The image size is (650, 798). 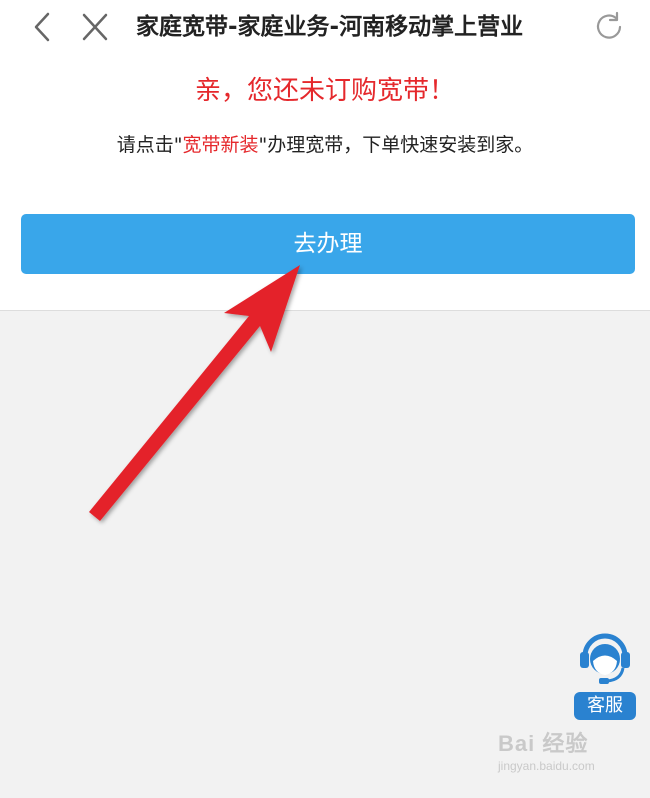 I want to click on customer-service-icon, so click(x=605, y=658).